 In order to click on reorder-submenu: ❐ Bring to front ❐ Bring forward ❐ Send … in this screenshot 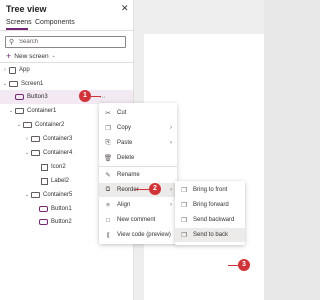, I will do `click(210, 213)`.